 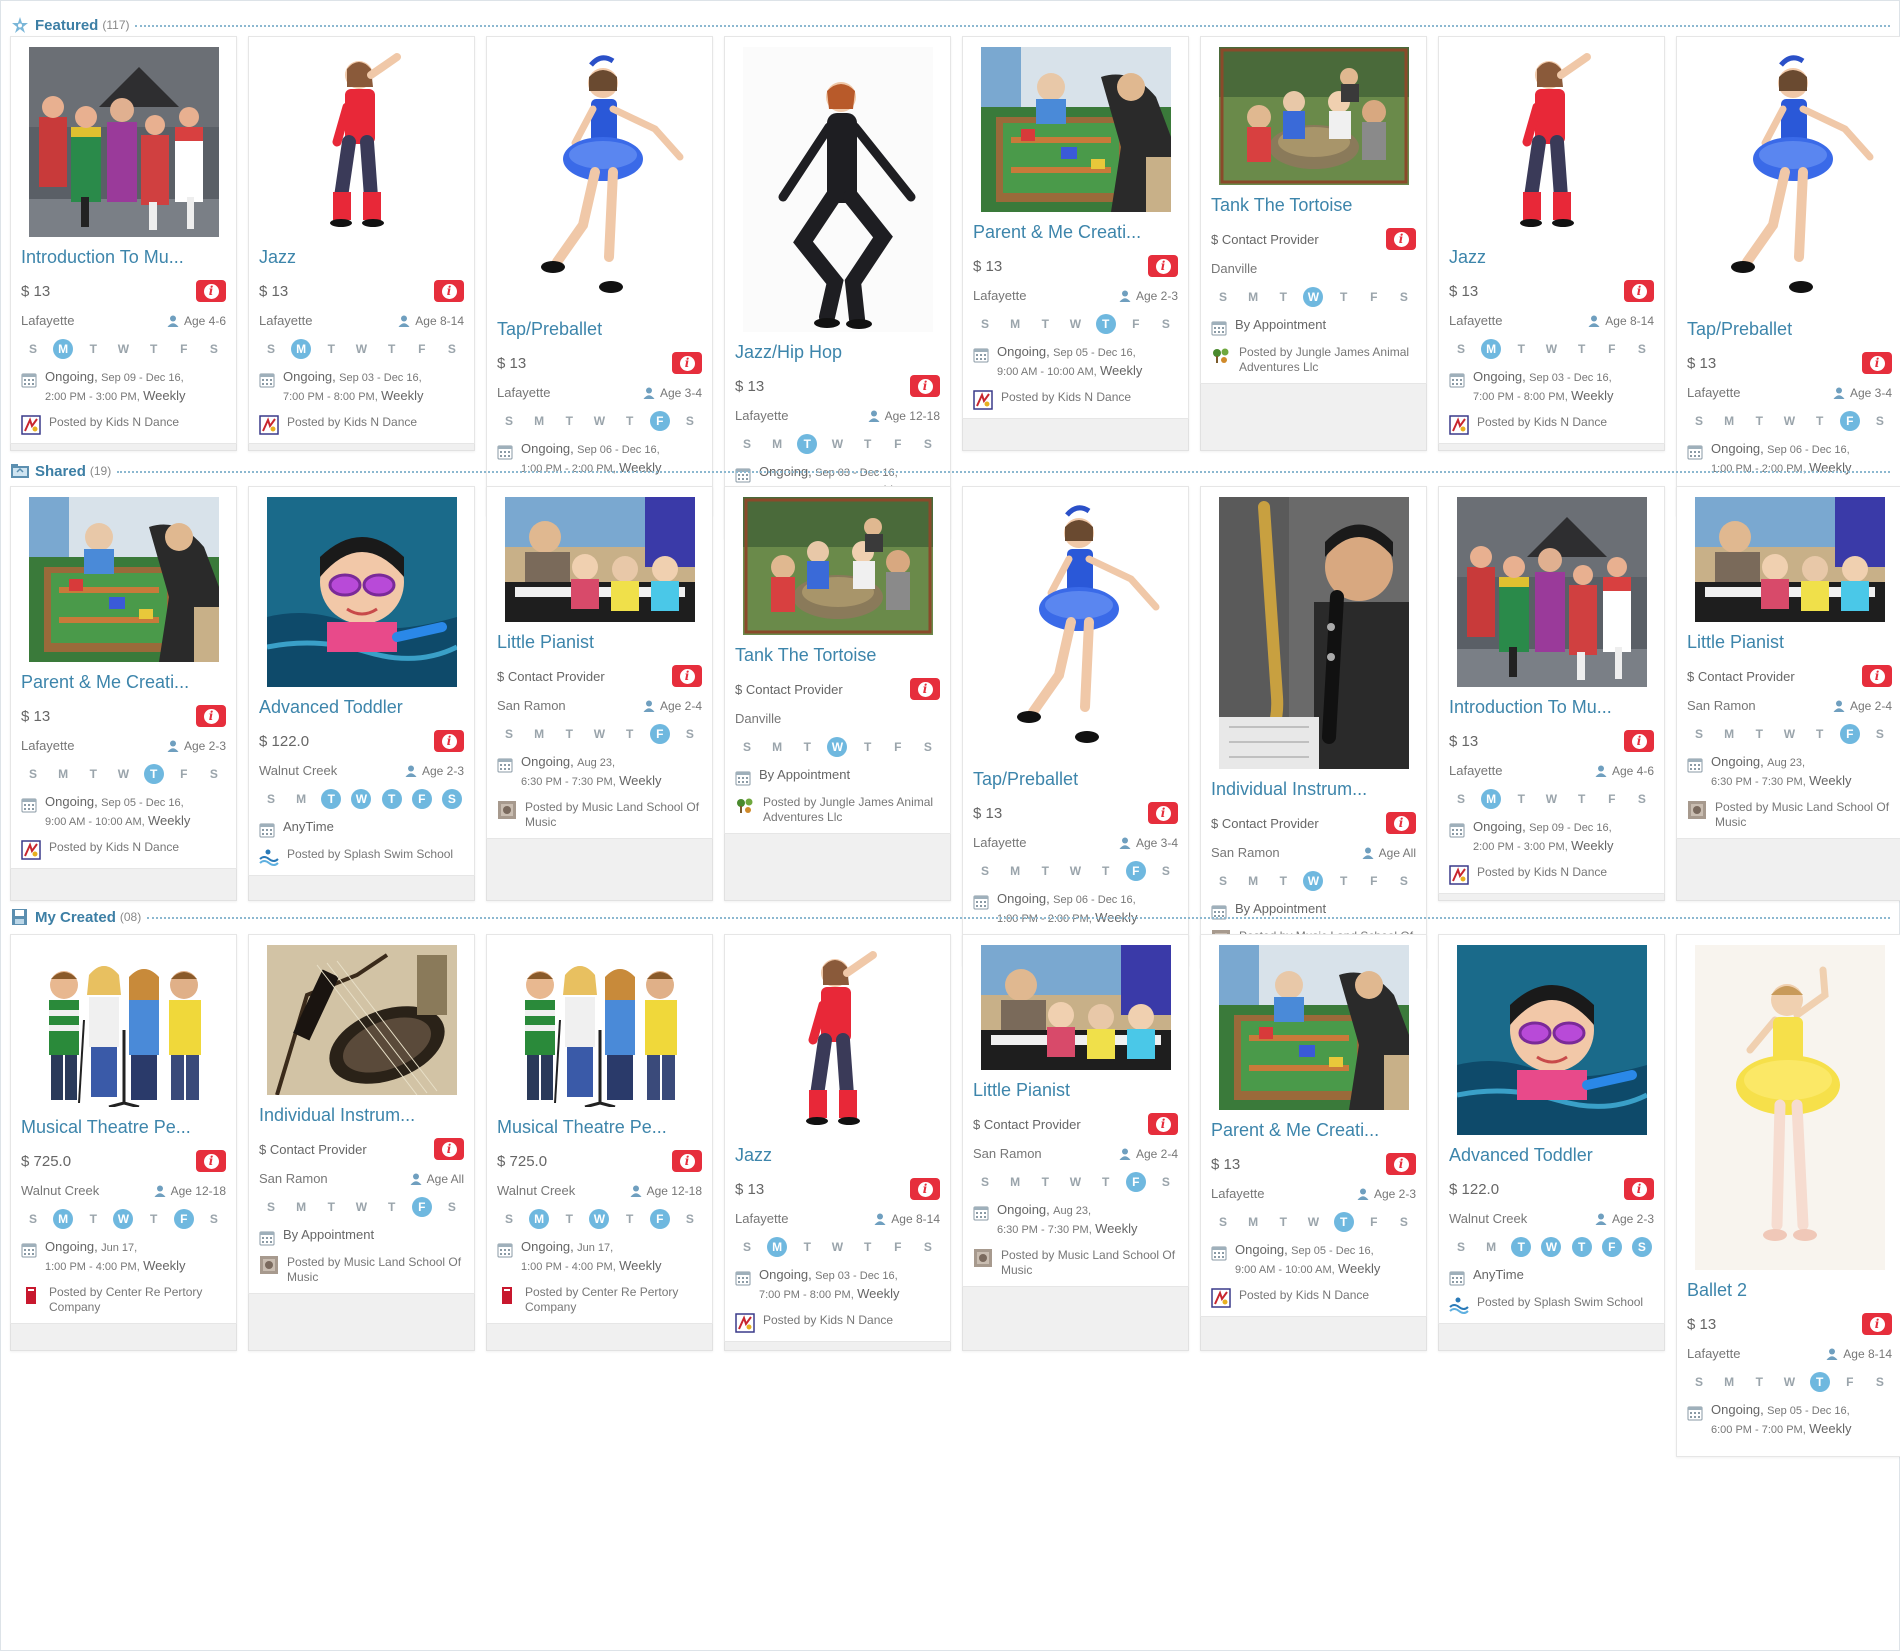 What do you see at coordinates (1551, 257) in the screenshot?
I see `listing-title: Jazz` at bounding box center [1551, 257].